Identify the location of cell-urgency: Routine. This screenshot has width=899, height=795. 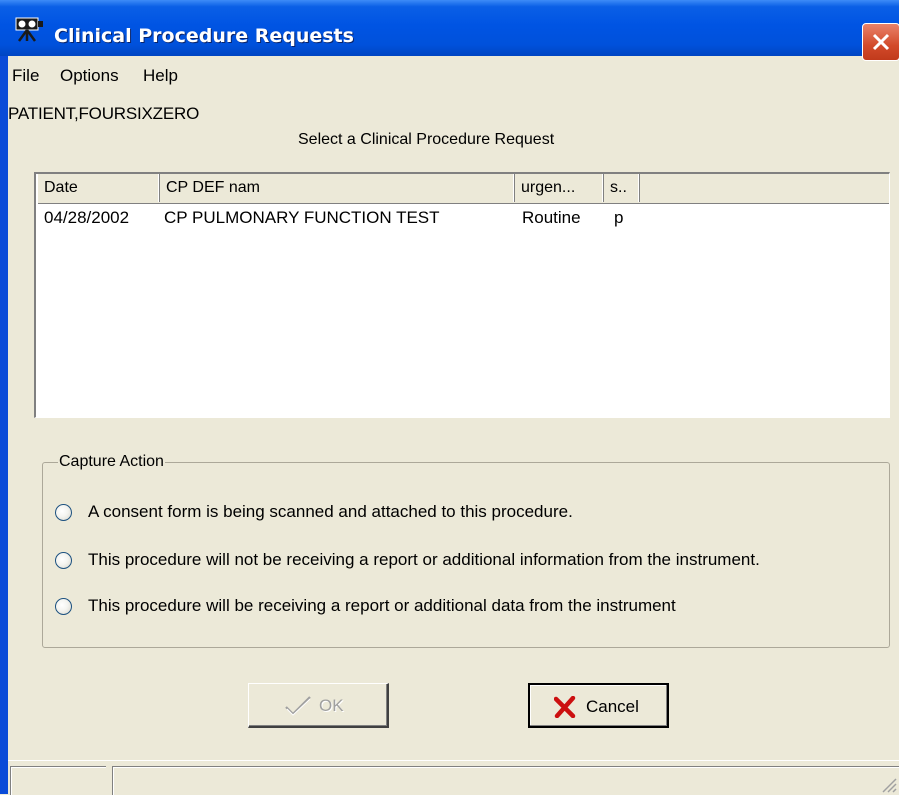
(551, 217).